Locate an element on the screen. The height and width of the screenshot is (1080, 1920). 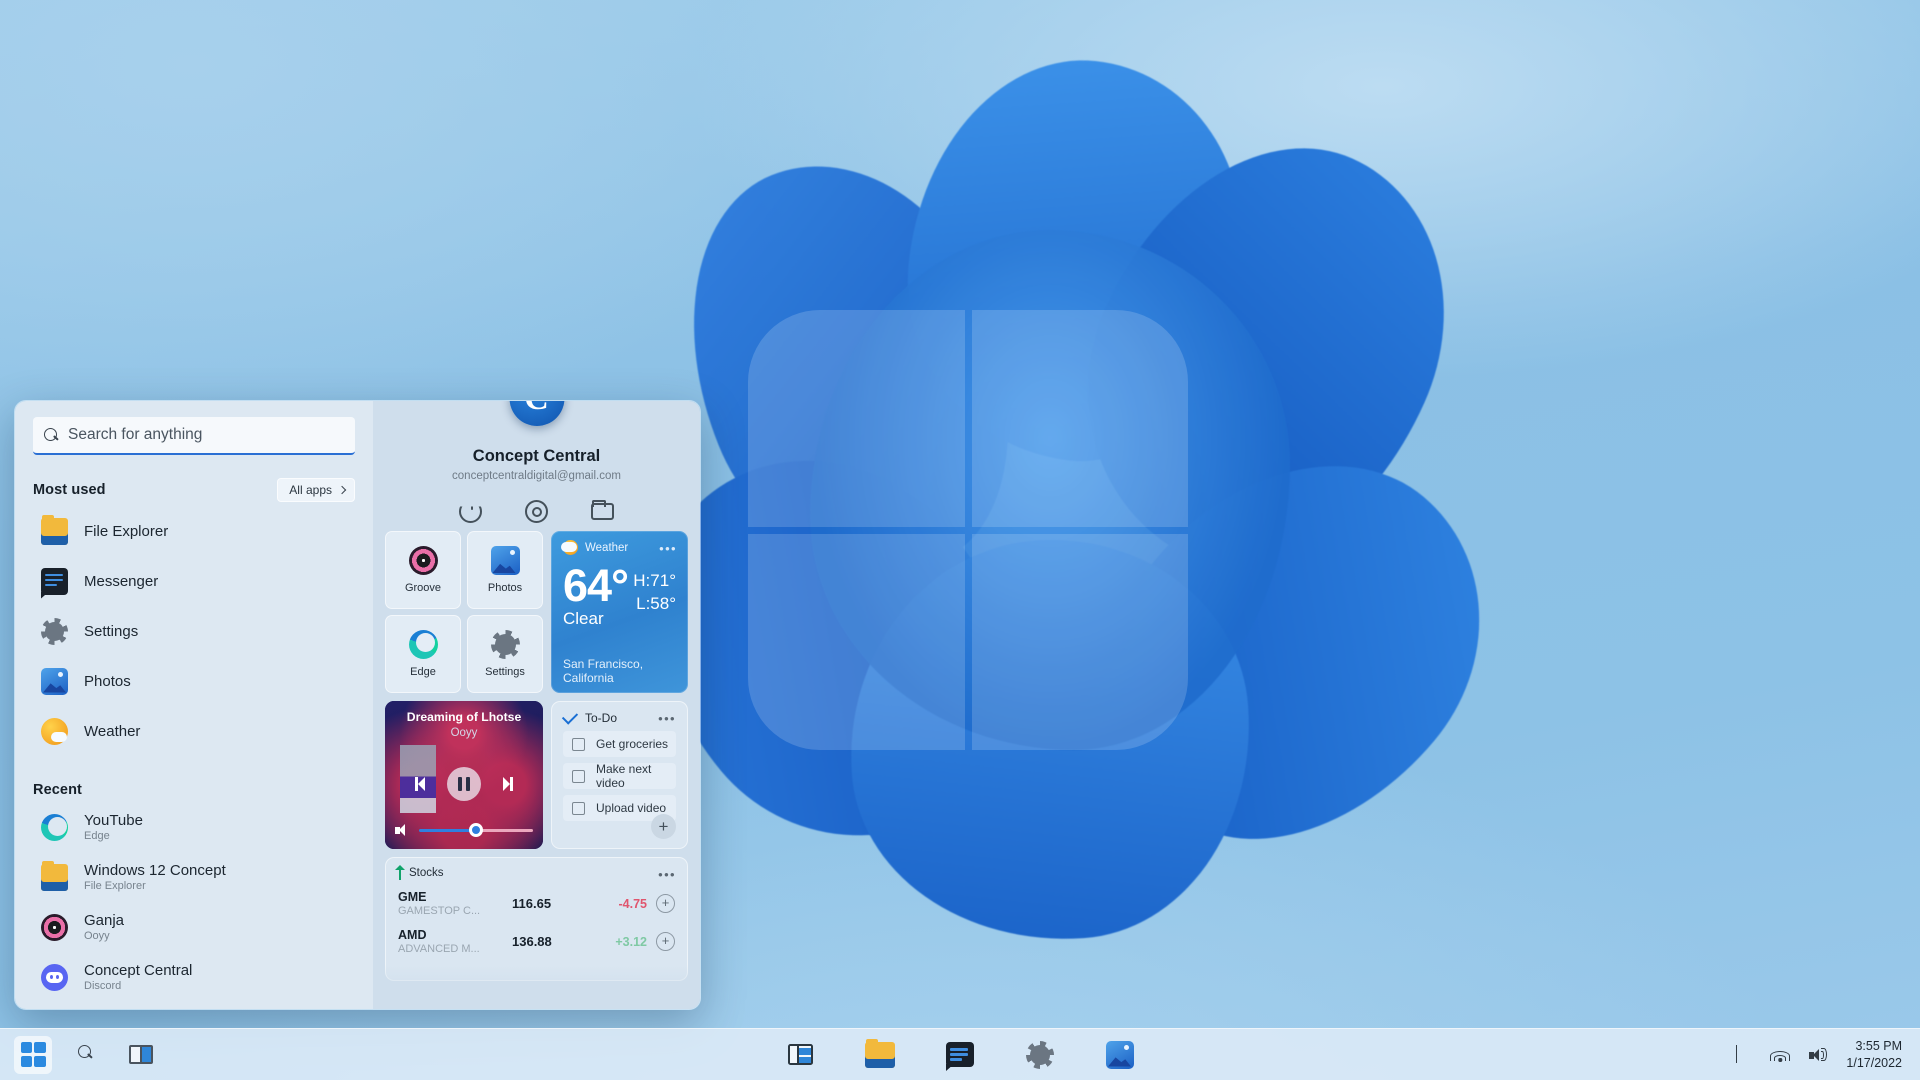
profile-email: conceptcentraldigital@gmail.com is located at coordinates (536, 476).